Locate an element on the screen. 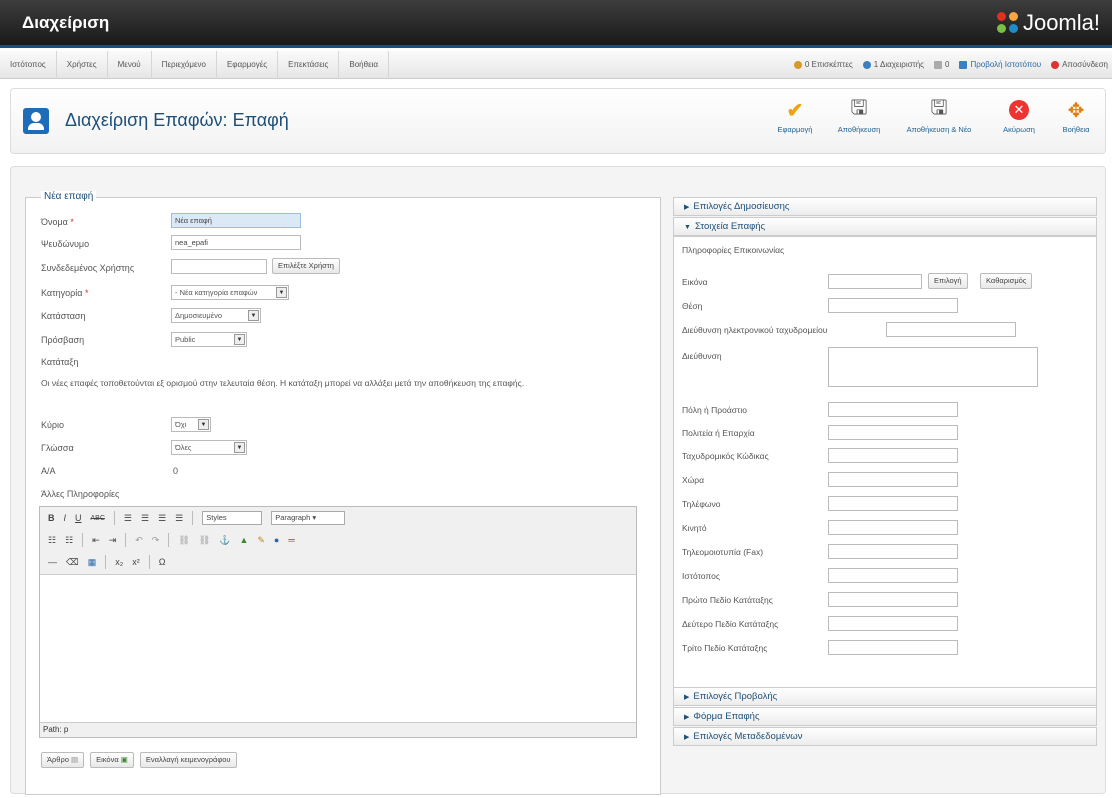  cleanup-icon: ✎ is located at coordinates (261, 540).